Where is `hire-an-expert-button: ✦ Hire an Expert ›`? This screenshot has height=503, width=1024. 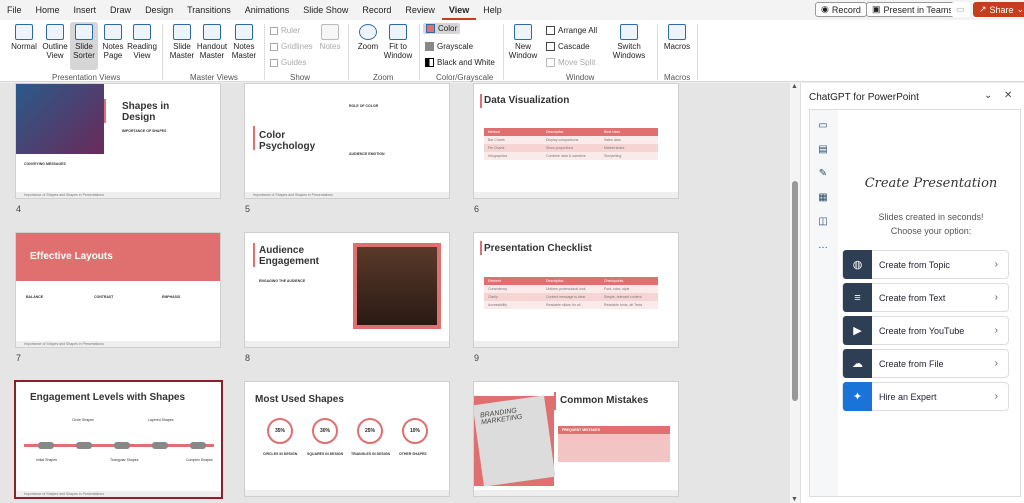 hire-an-expert-button: ✦ Hire an Expert › is located at coordinates (925, 396).